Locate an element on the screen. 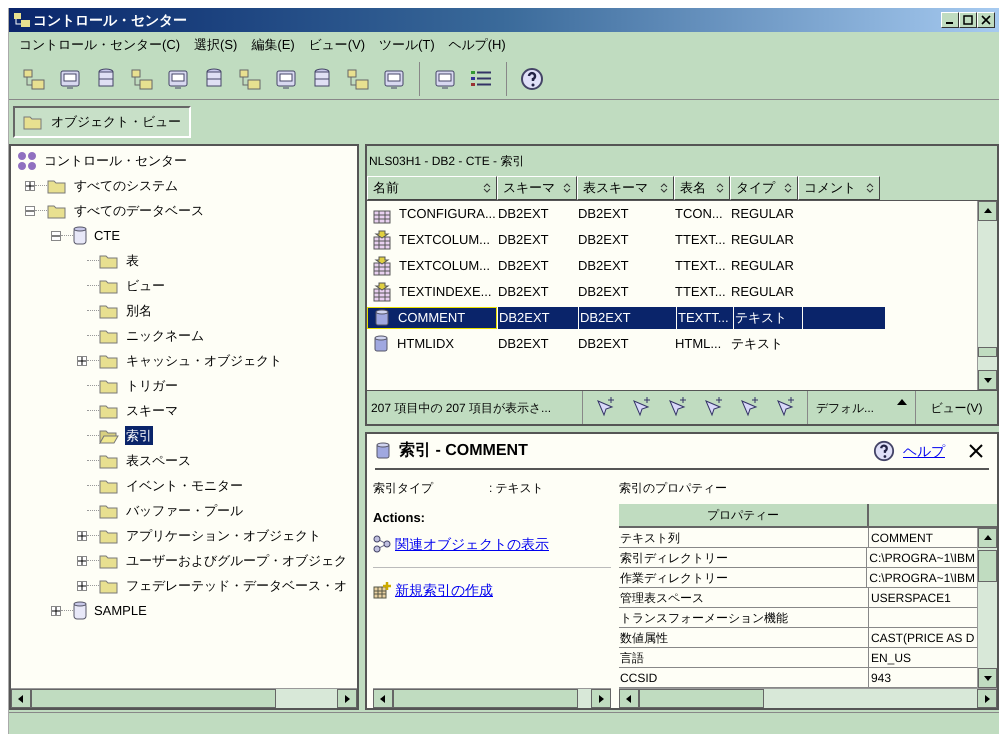  table-cell: DB2EXT is located at coordinates (627, 318).